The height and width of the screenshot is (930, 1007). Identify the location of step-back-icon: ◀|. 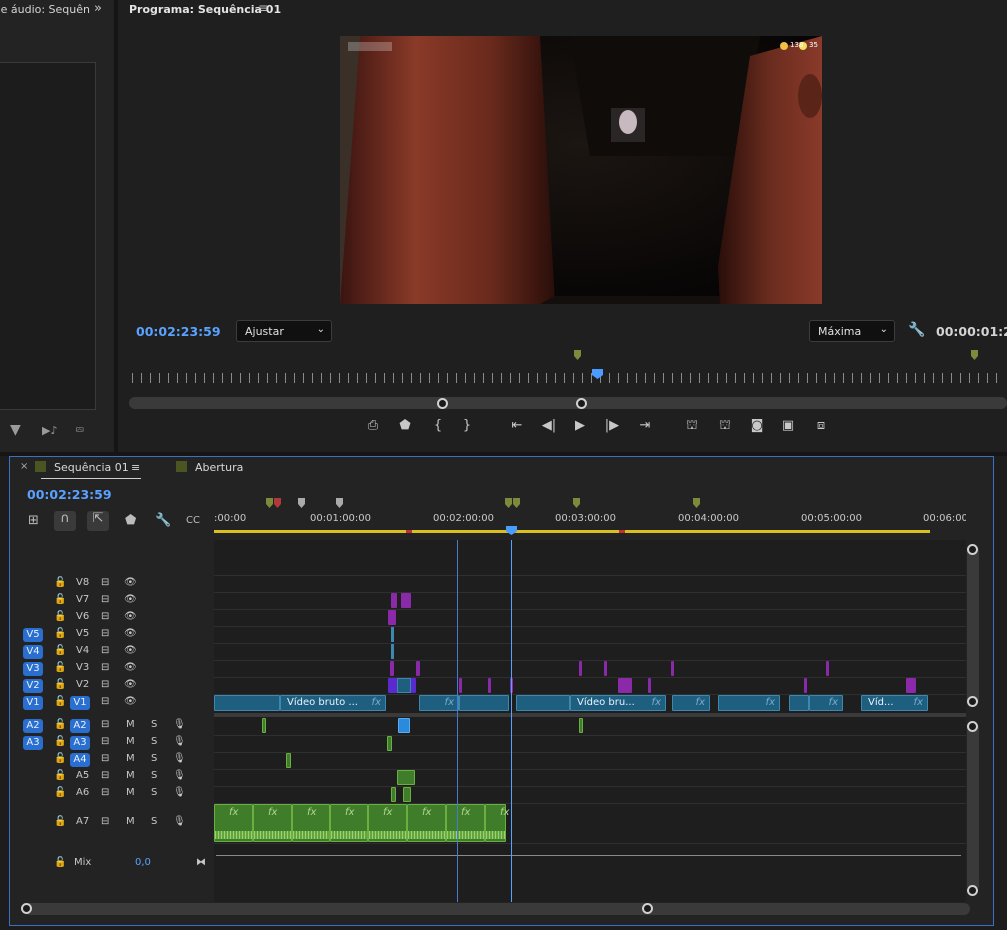
(549, 425).